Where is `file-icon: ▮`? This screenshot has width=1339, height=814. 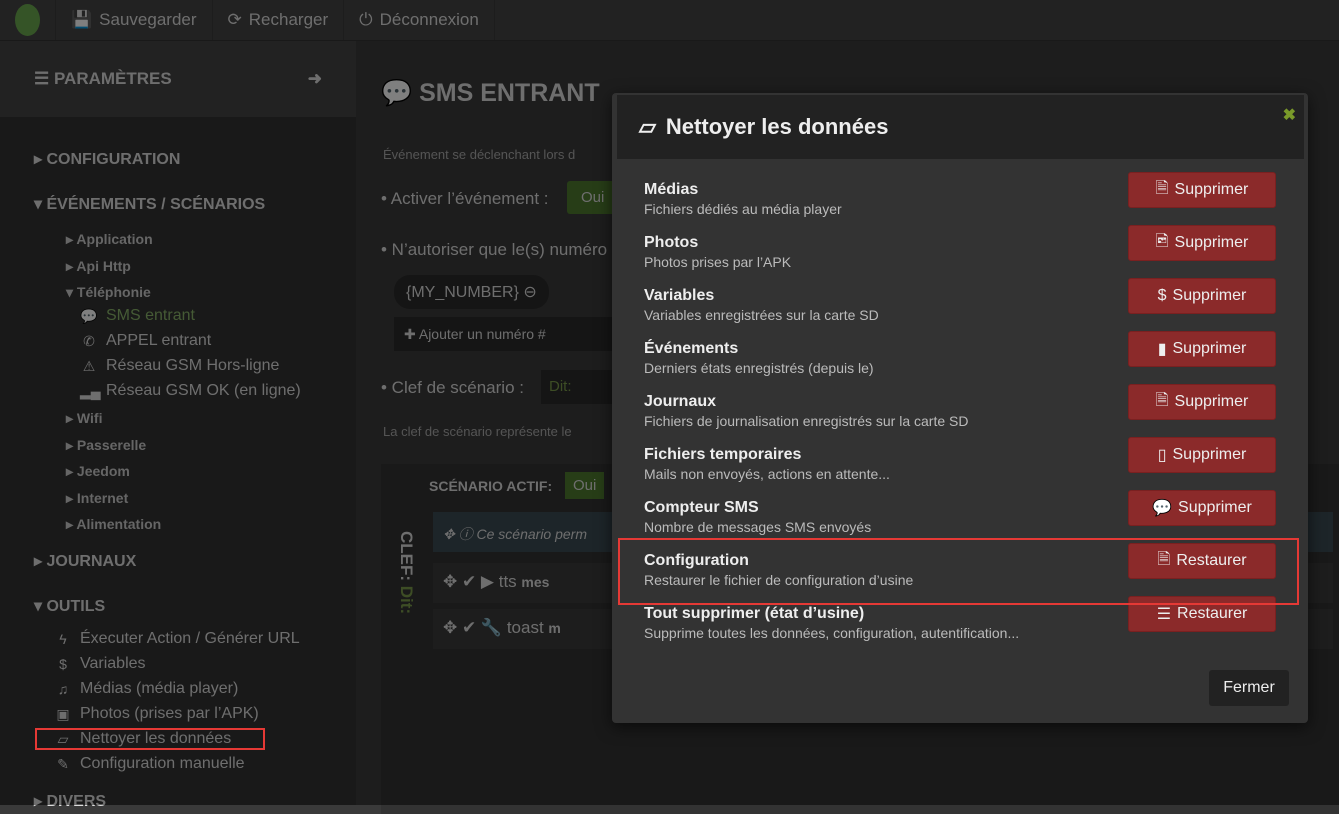
file-icon: ▮ is located at coordinates (1162, 349).